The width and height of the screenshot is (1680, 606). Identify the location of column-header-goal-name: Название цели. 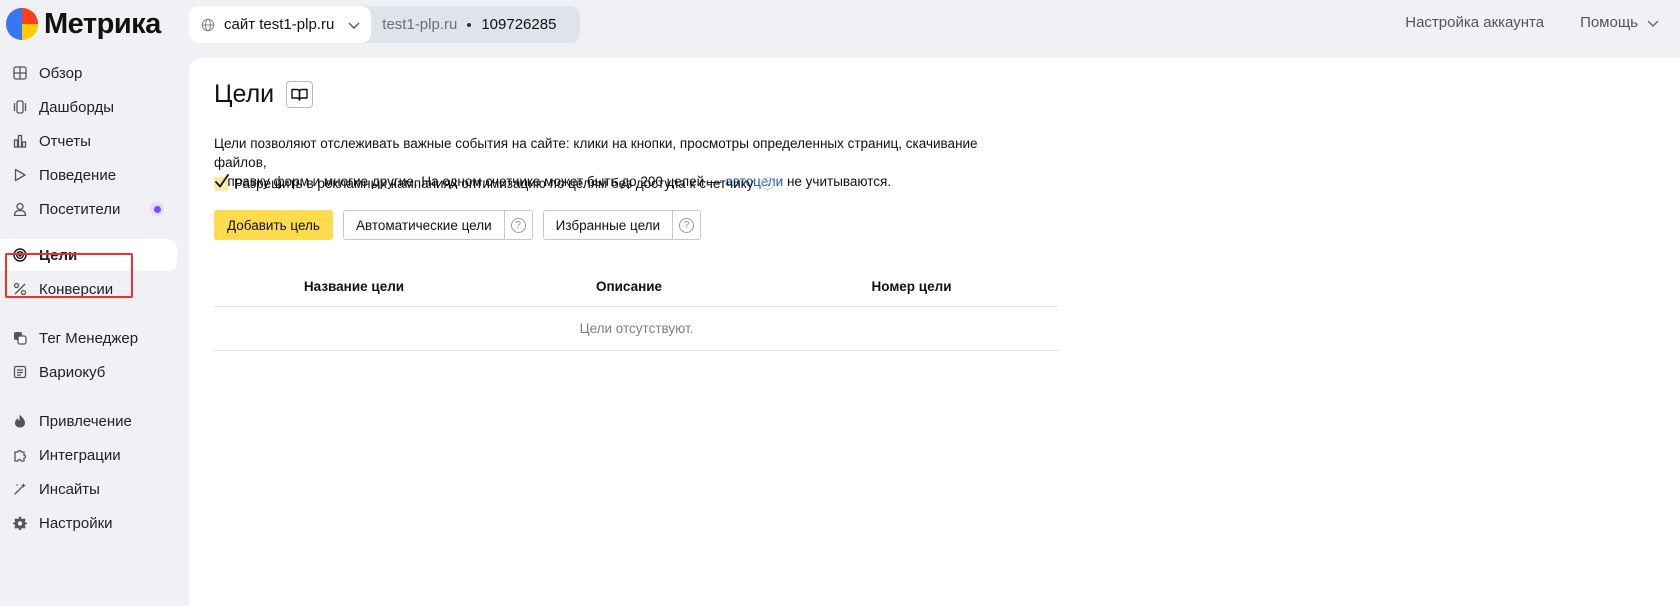
(354, 287).